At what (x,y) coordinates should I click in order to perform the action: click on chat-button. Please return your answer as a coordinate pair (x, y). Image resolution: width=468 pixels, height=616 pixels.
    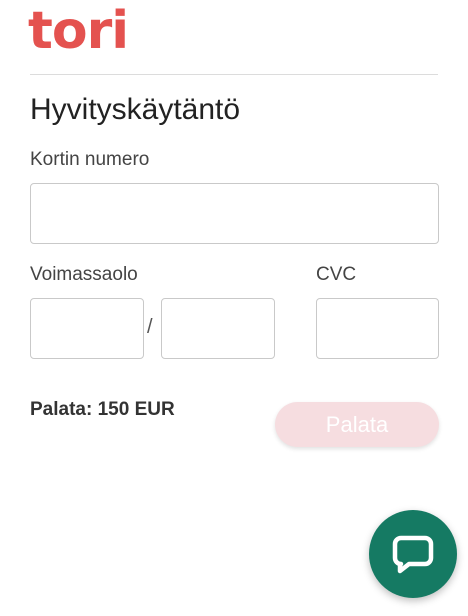
    Looking at the image, I should click on (413, 554).